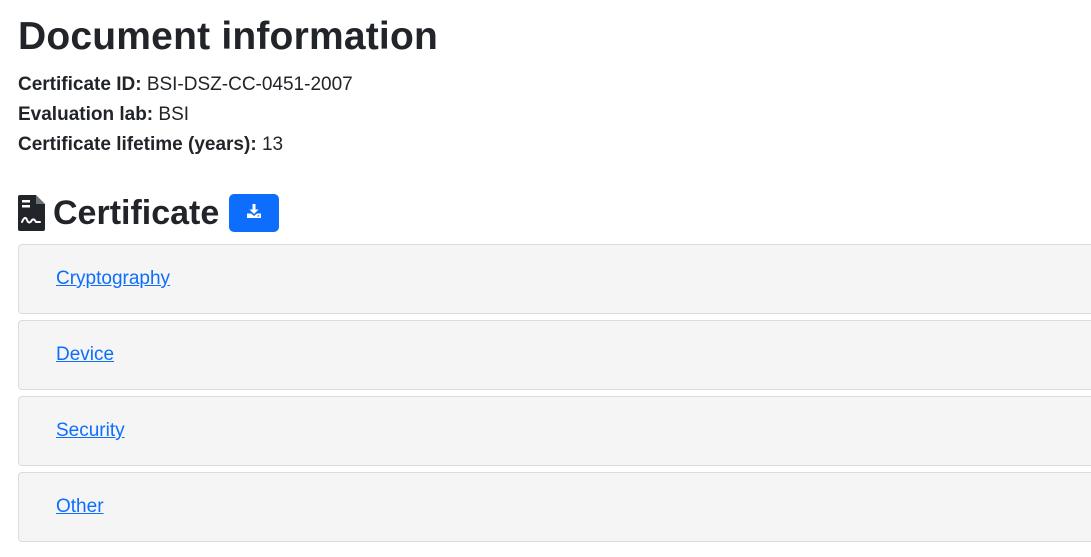  What do you see at coordinates (86, 114) in the screenshot?
I see `info-label: Evaluation lab:` at bounding box center [86, 114].